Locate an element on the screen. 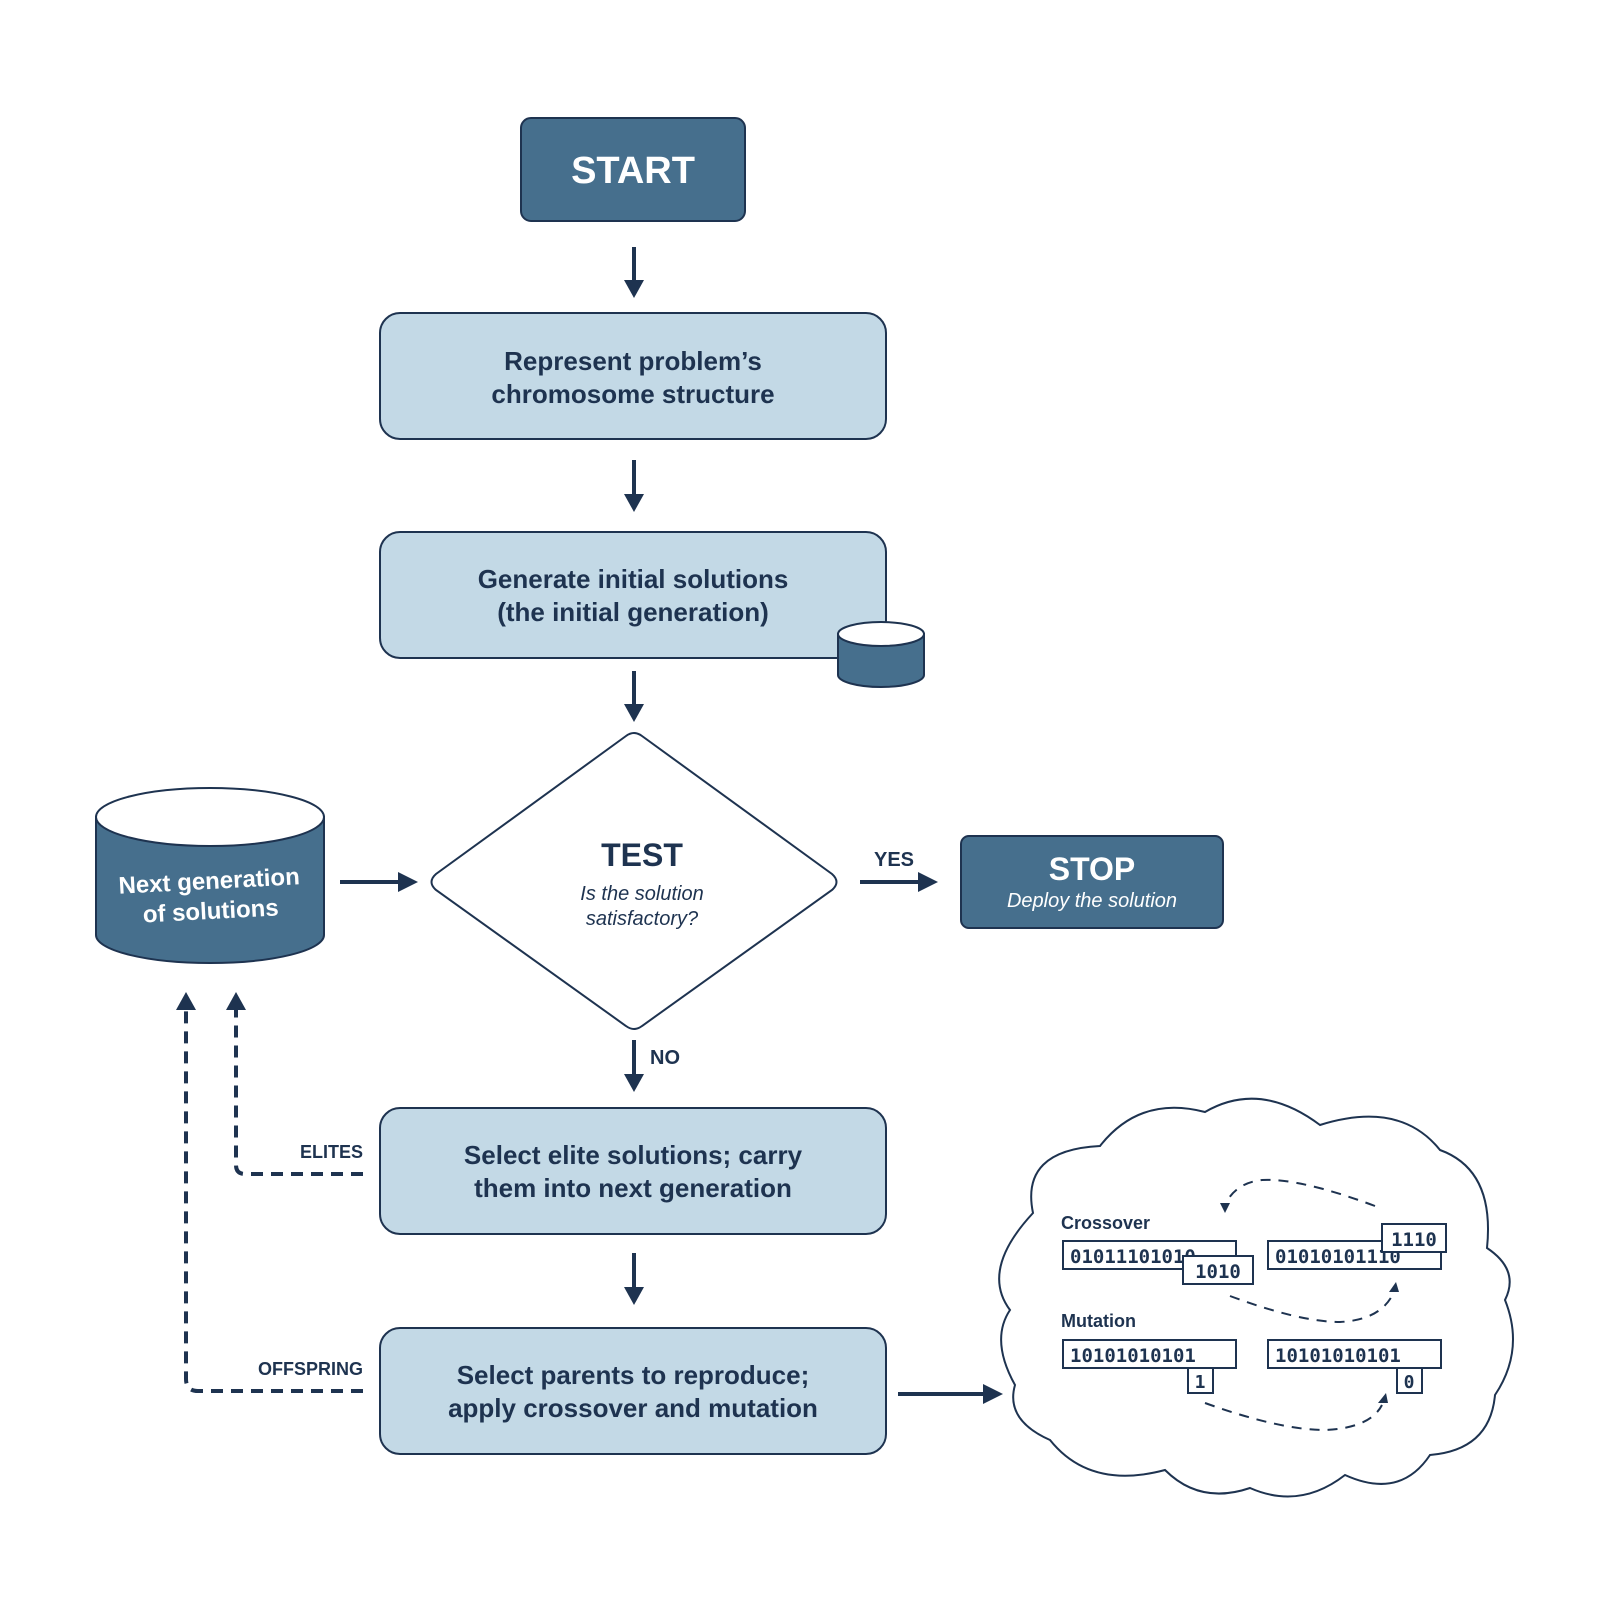  elites-feedback-path: ELITES is located at coordinates (294, 1084).